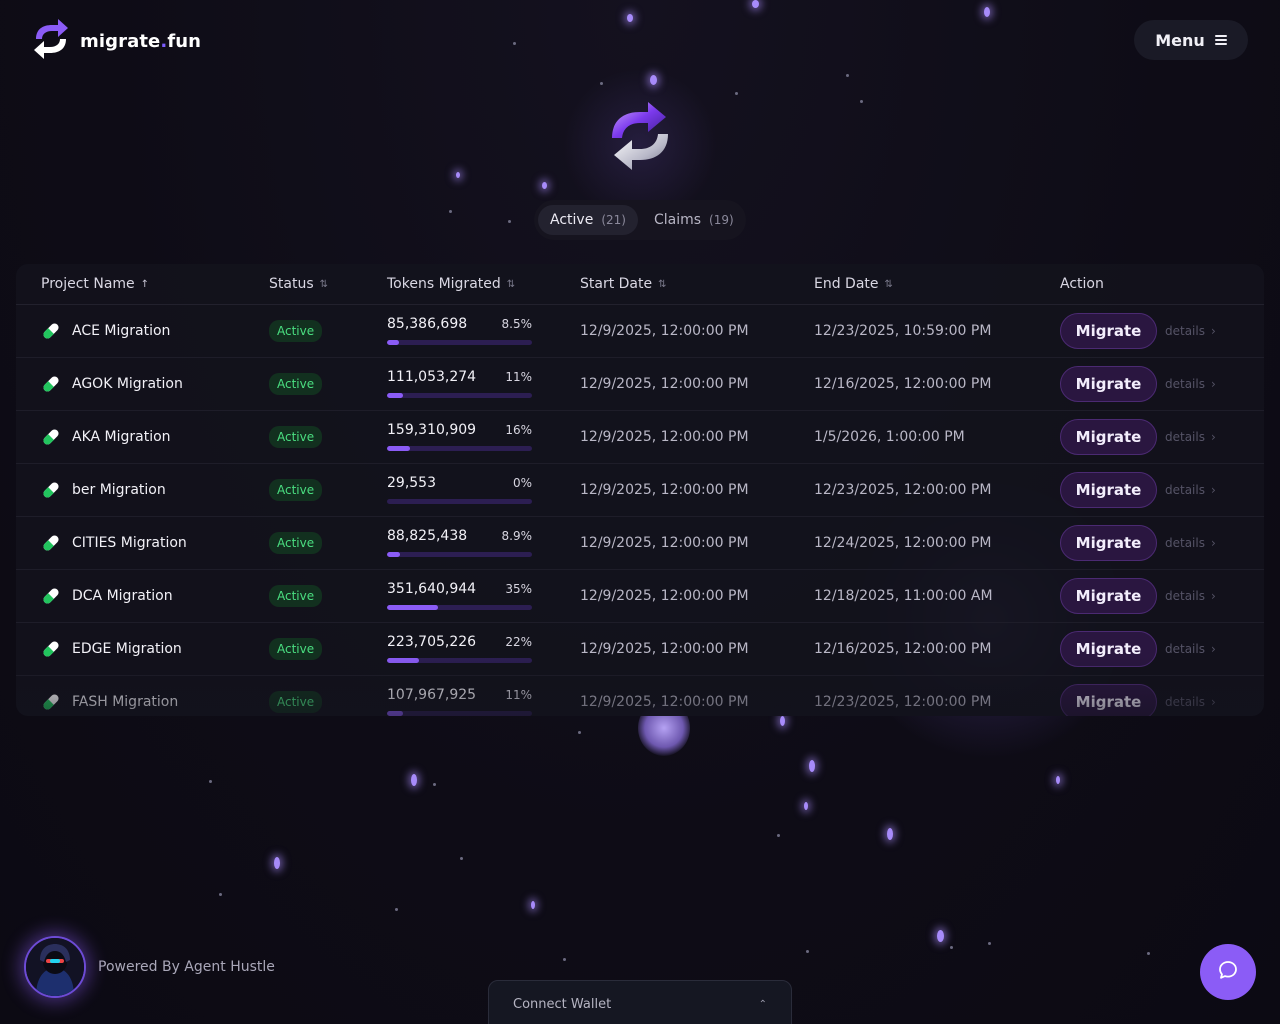  I want to click on project-name: ber Migration, so click(119, 489).